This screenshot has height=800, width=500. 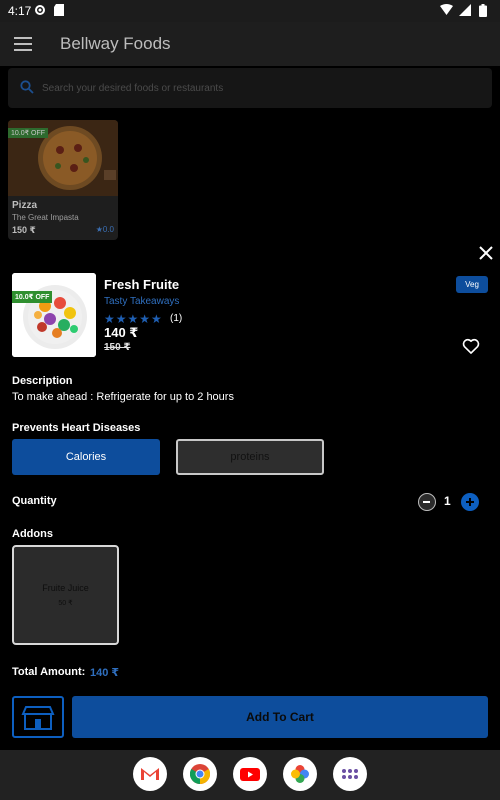 I want to click on quantity-label: Quantity, so click(x=34, y=501).